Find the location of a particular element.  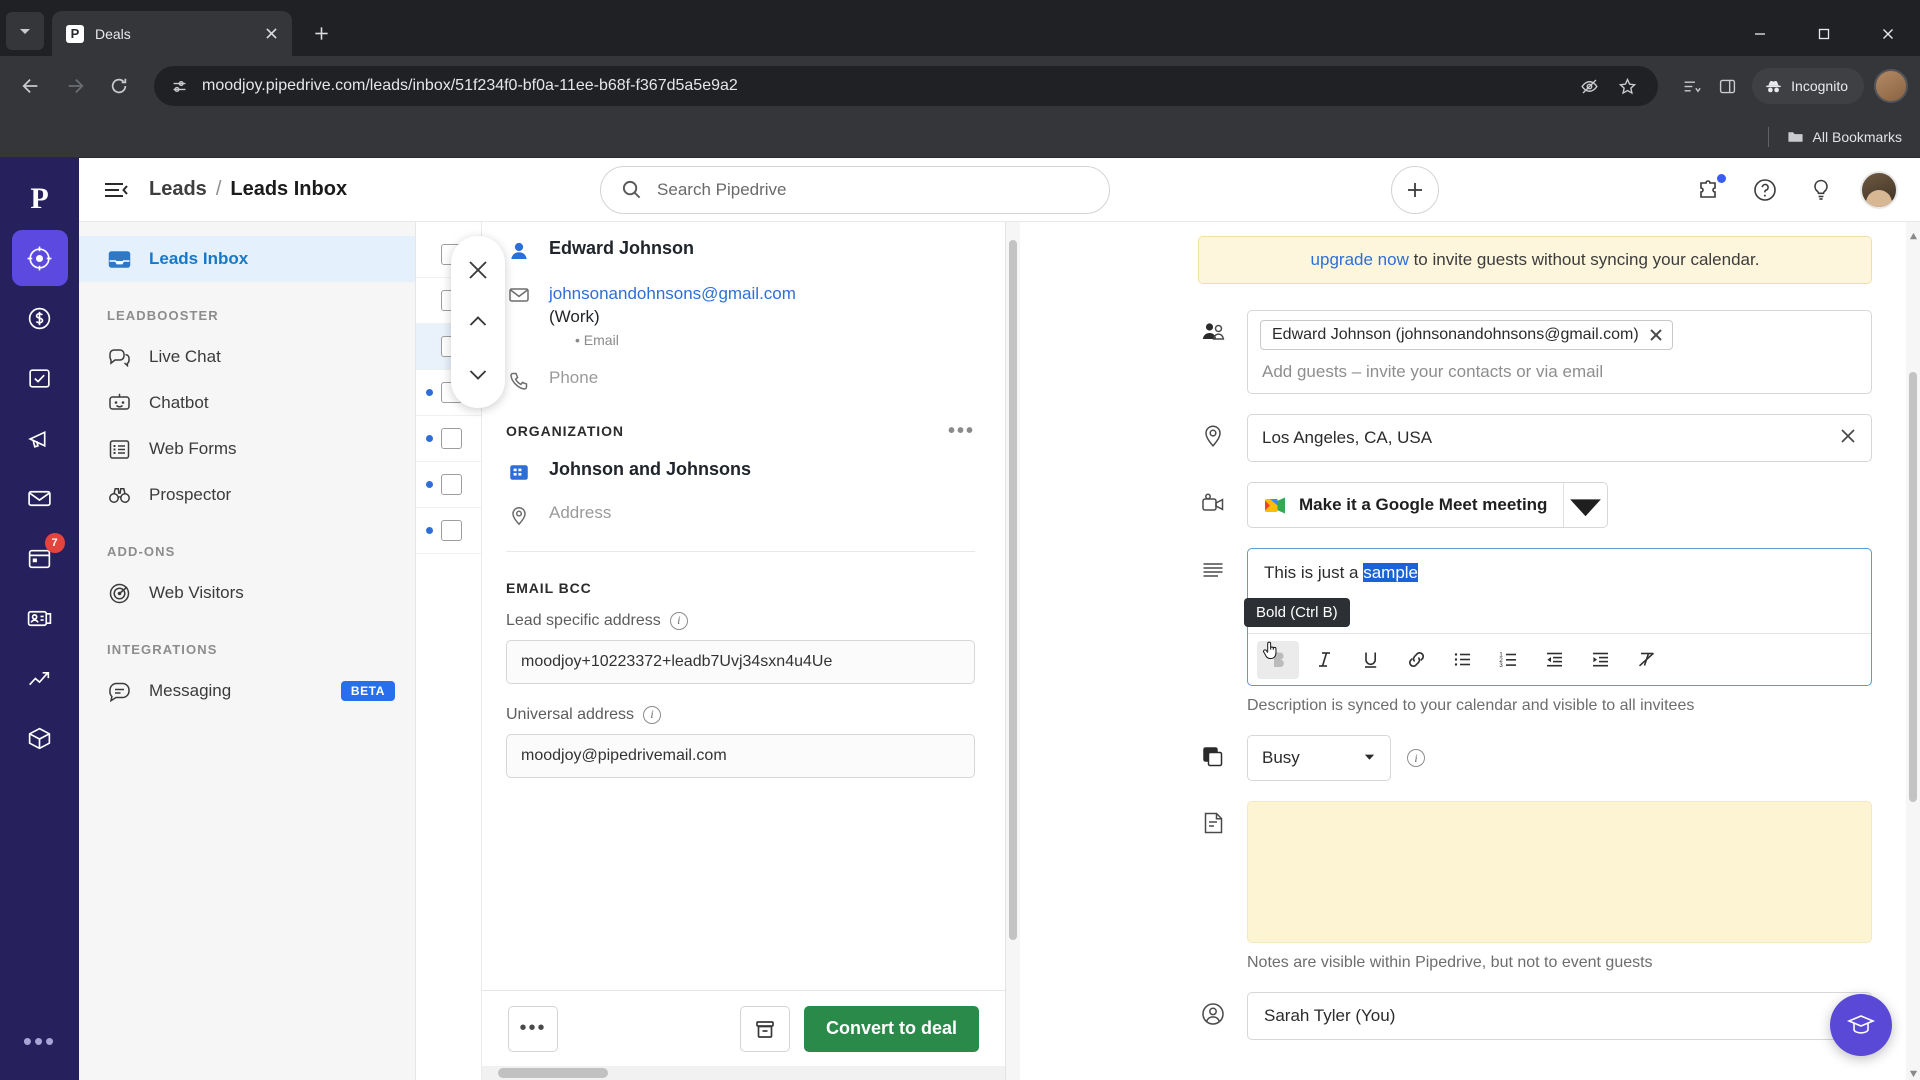

rail-item-calendar: 7 is located at coordinates (40, 558).